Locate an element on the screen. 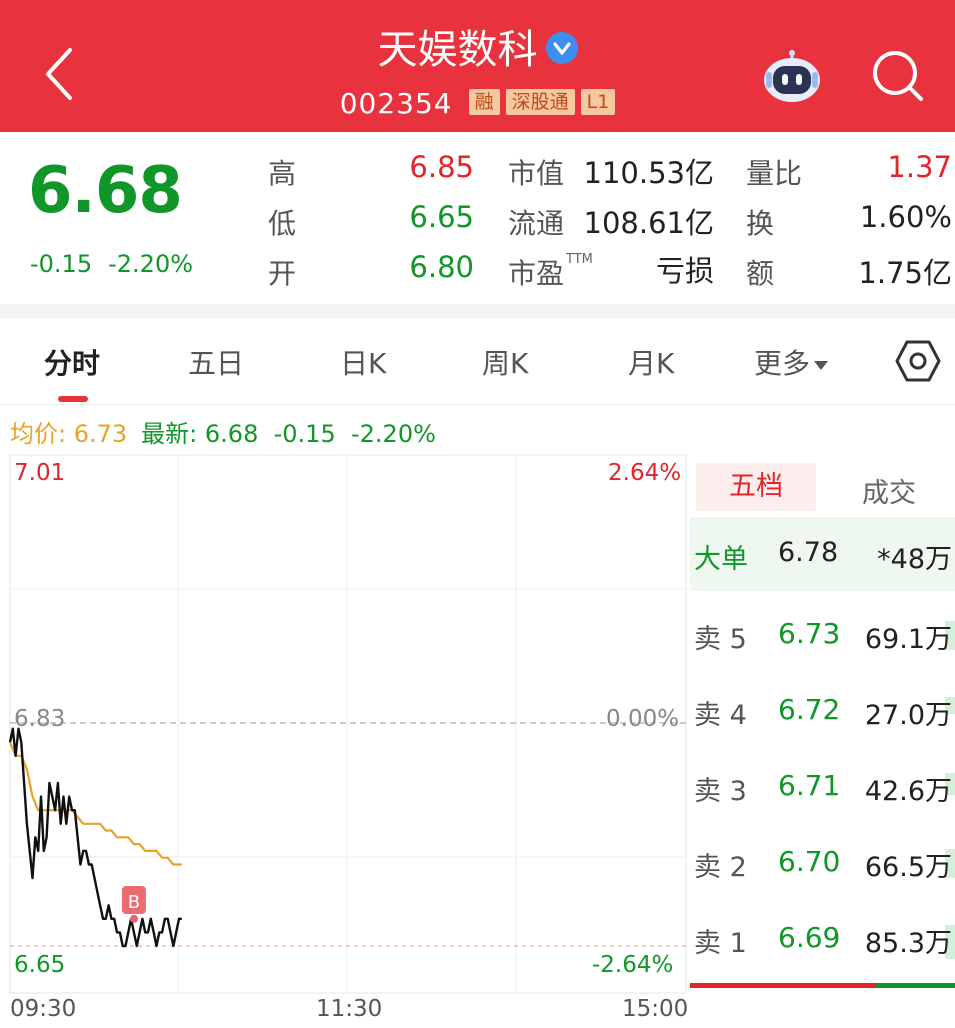 This screenshot has height=1028, width=955. ask-price: 6.71 is located at coordinates (809, 785).